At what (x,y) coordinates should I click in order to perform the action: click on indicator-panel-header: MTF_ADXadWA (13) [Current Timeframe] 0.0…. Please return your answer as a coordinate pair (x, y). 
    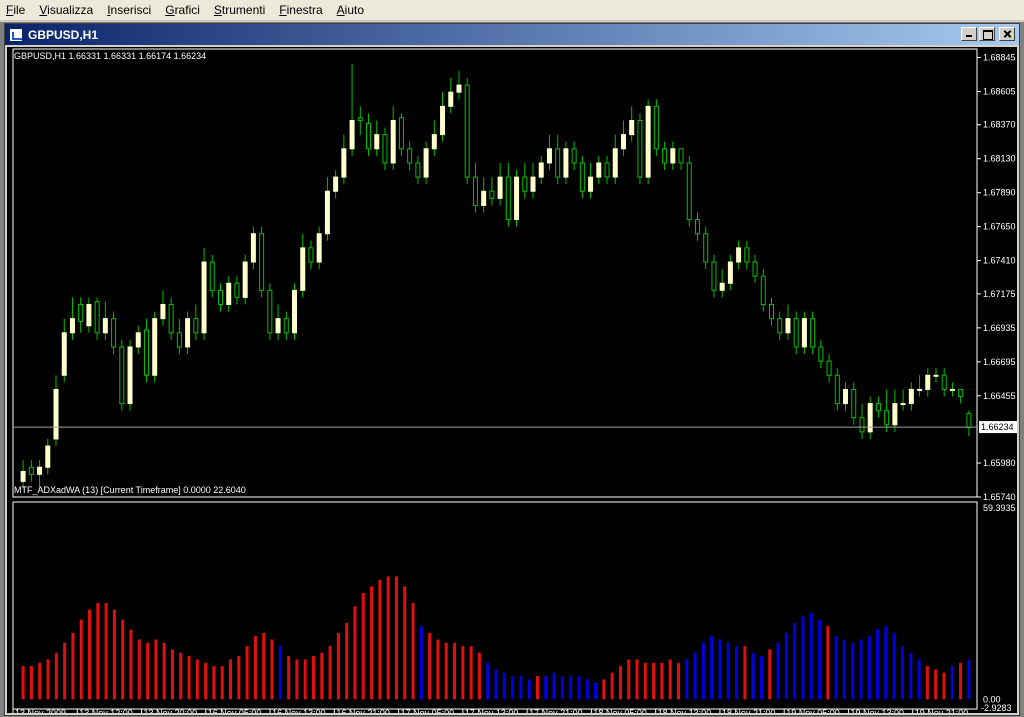
    Looking at the image, I should click on (130, 490).